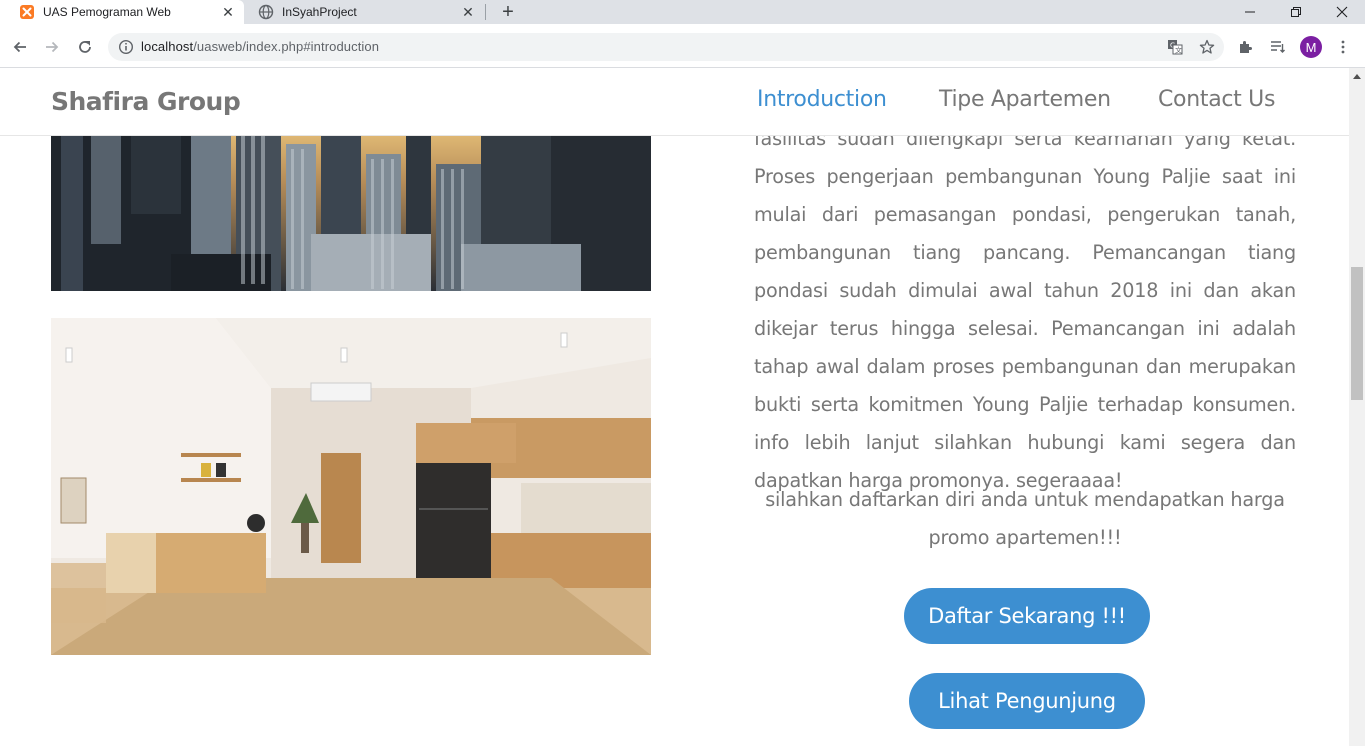 This screenshot has height=746, width=1365. I want to click on menu-kebab-icon, so click(1343, 47).